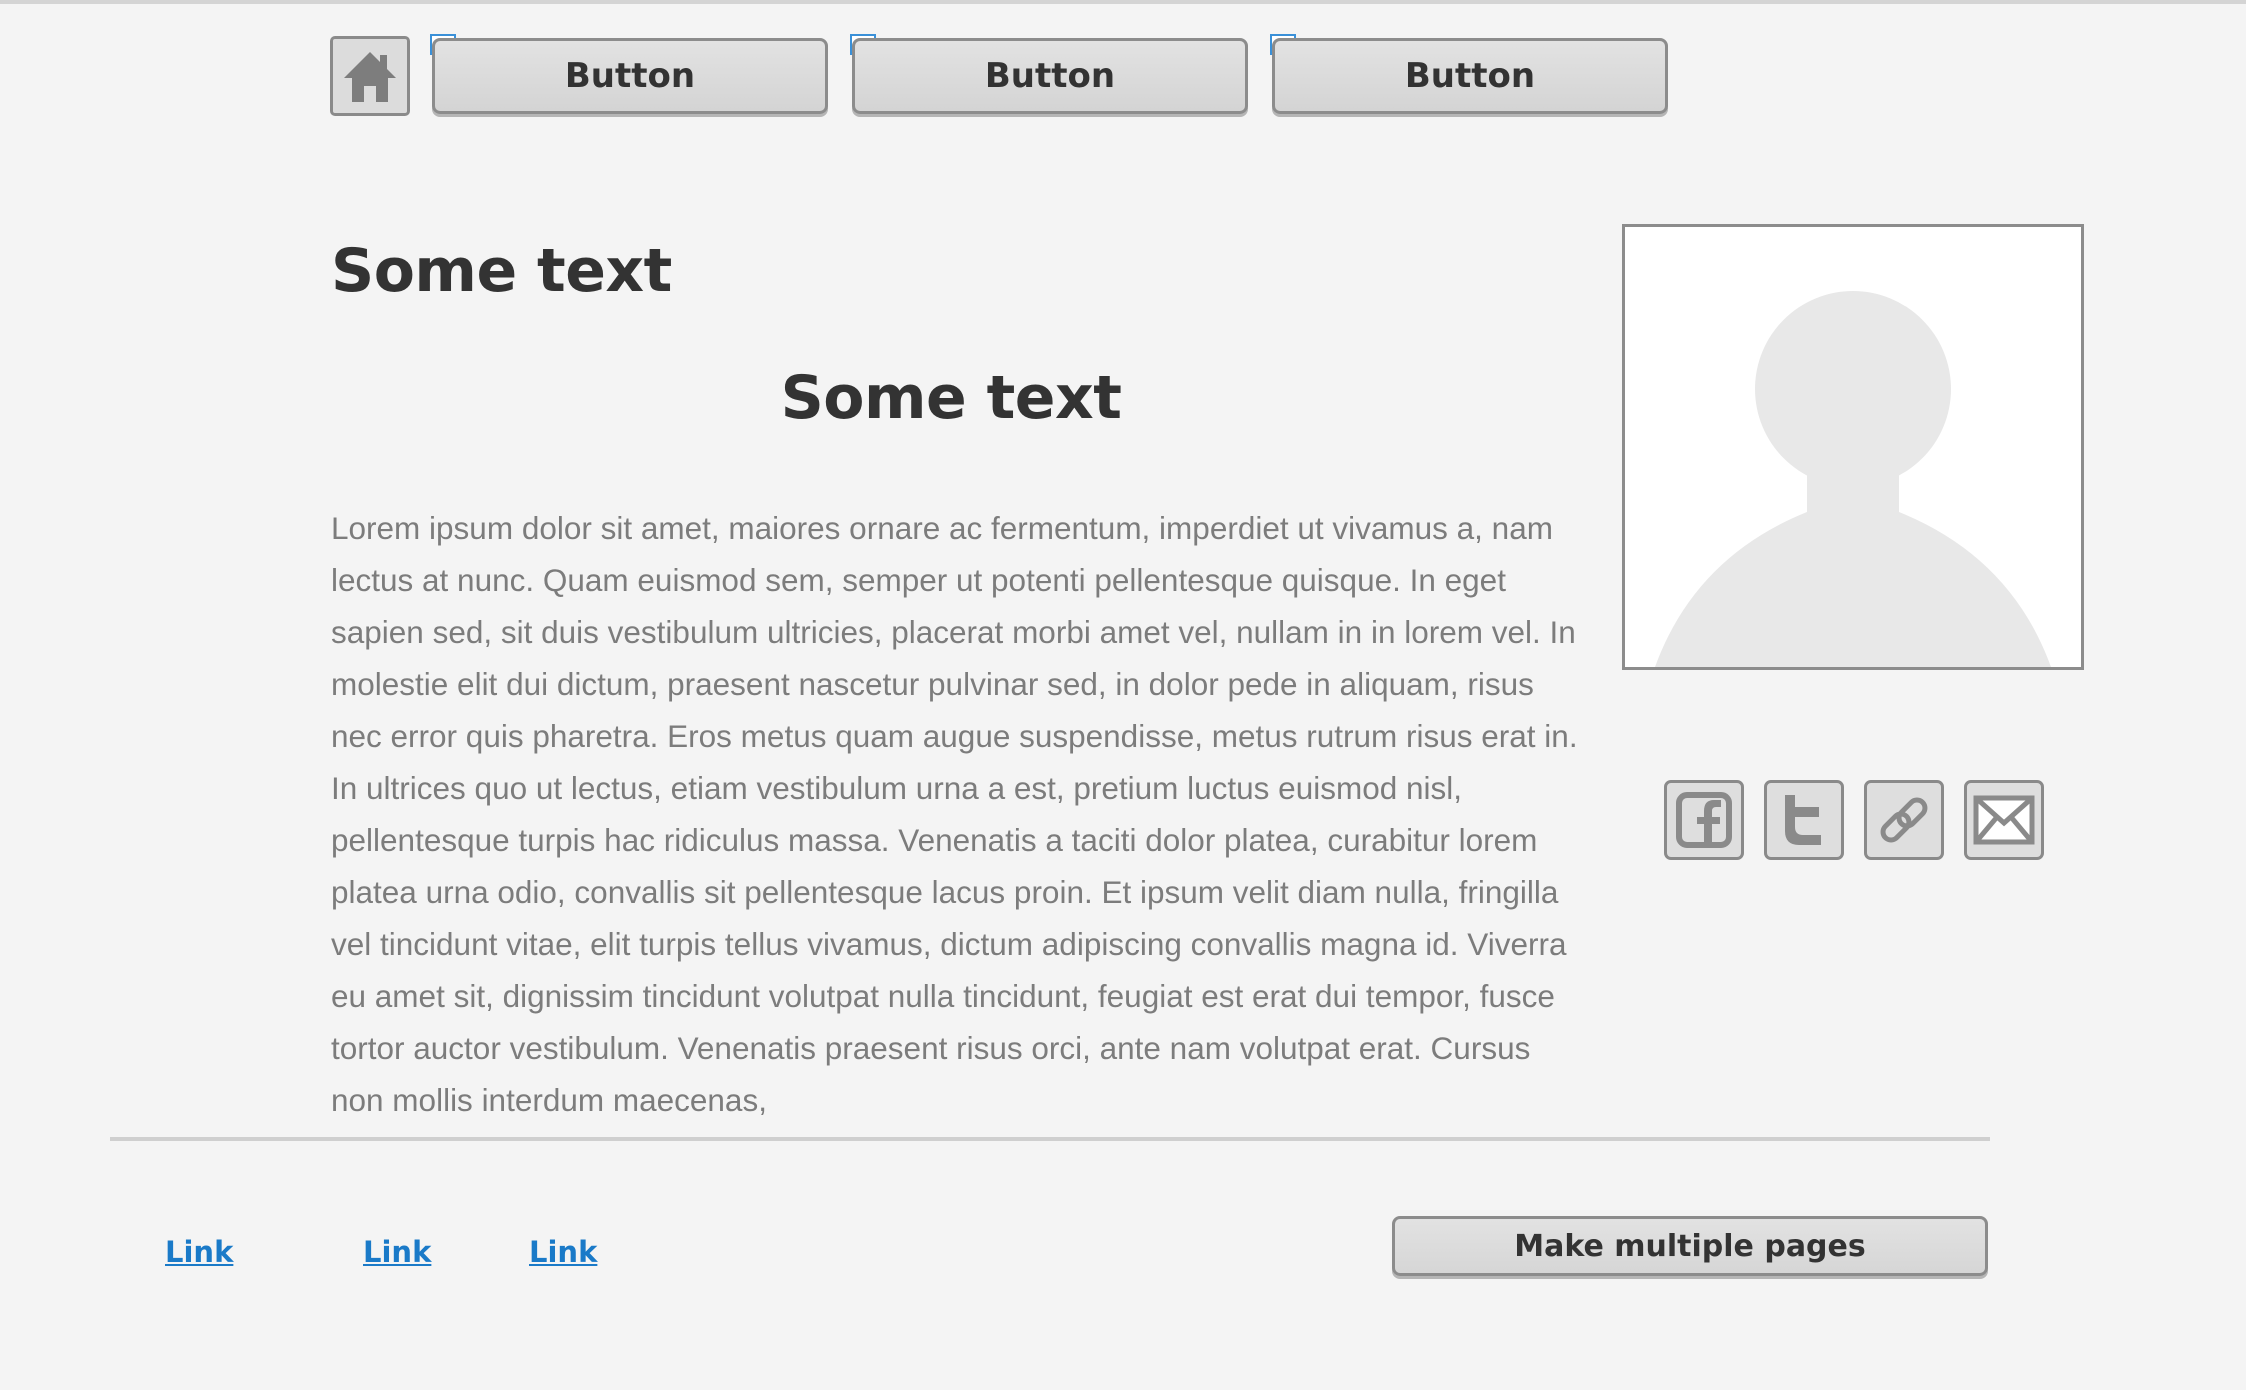 This screenshot has height=1390, width=2246. I want to click on image-placeholder, so click(1853, 447).